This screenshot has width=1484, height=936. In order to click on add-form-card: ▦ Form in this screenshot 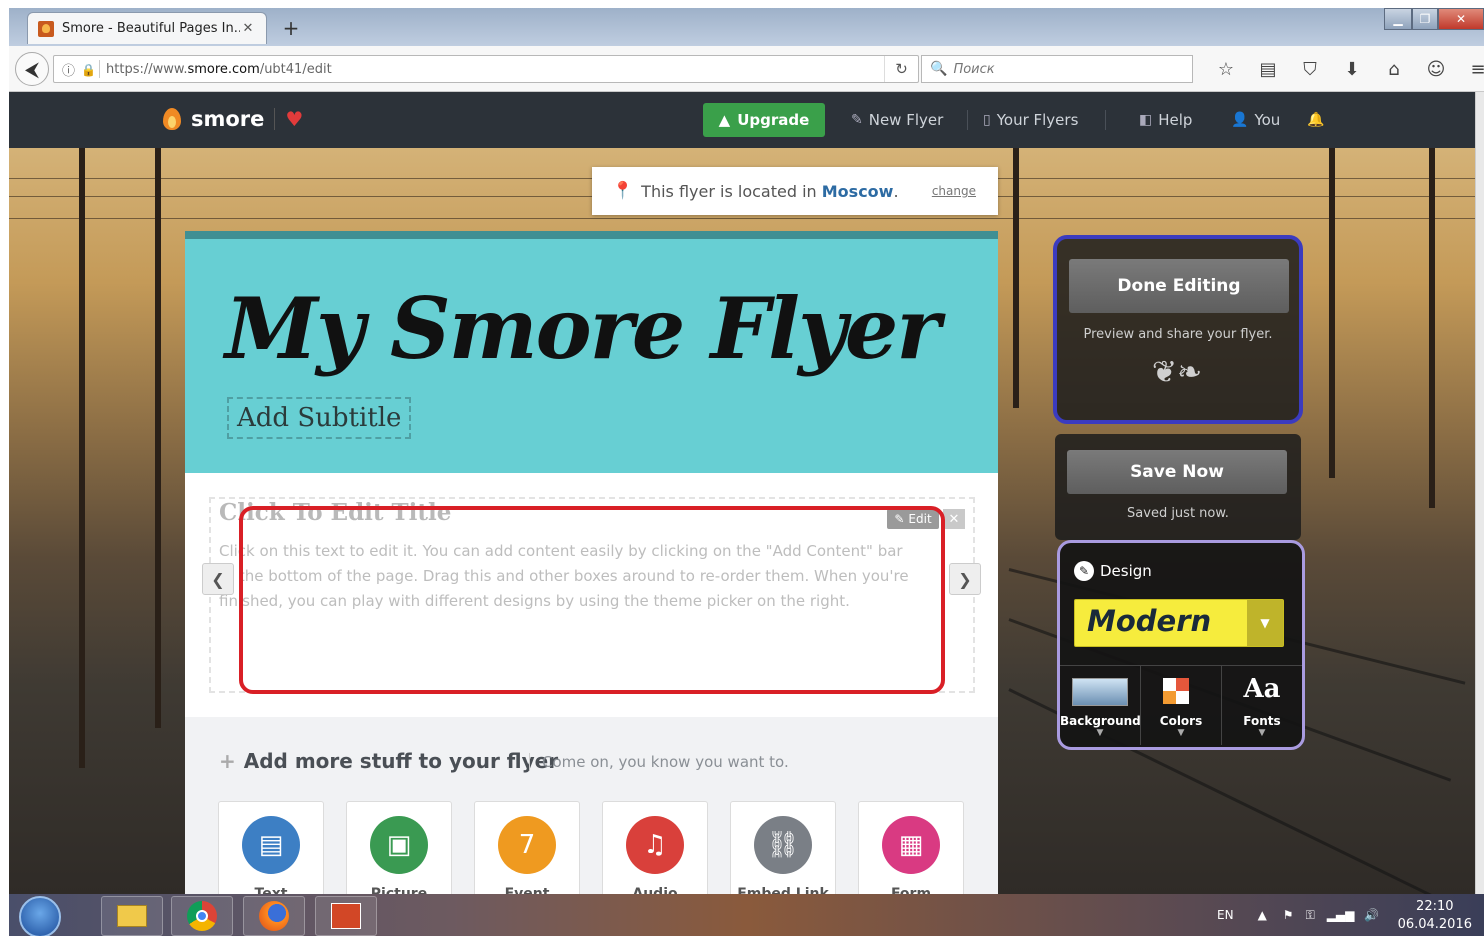, I will do `click(911, 847)`.